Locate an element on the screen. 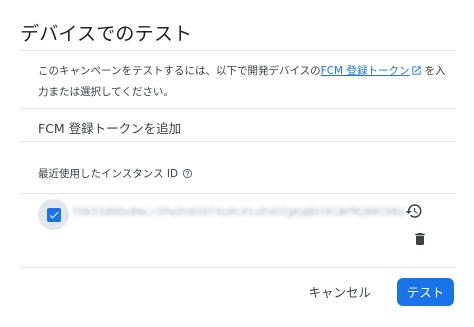  help-icon is located at coordinates (187, 173).